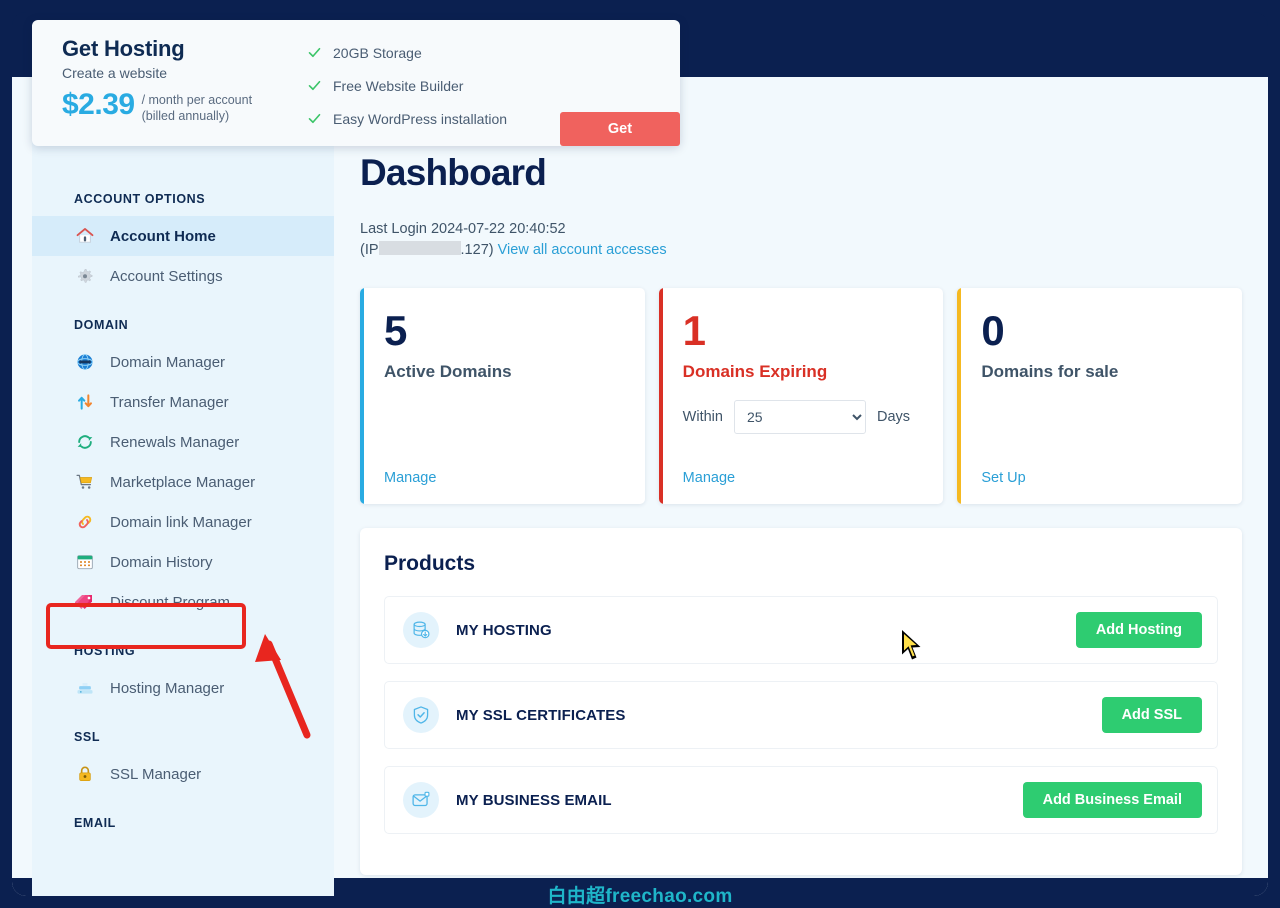  I want to click on promo-price-note-line1: / month per account, so click(197, 100).